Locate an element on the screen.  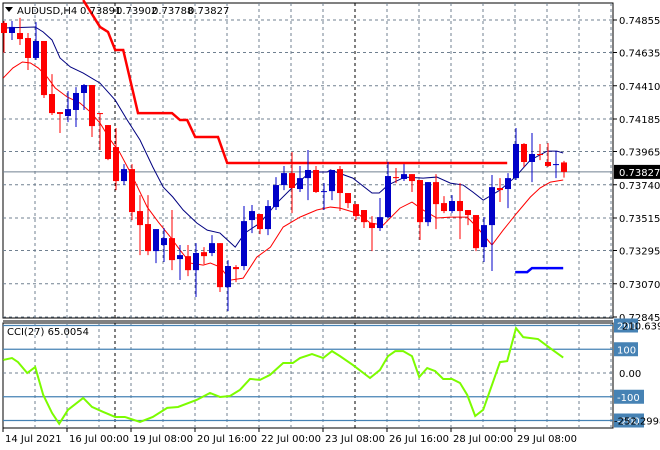
ohlc-close: 0.73827 is located at coordinates (208, 11).